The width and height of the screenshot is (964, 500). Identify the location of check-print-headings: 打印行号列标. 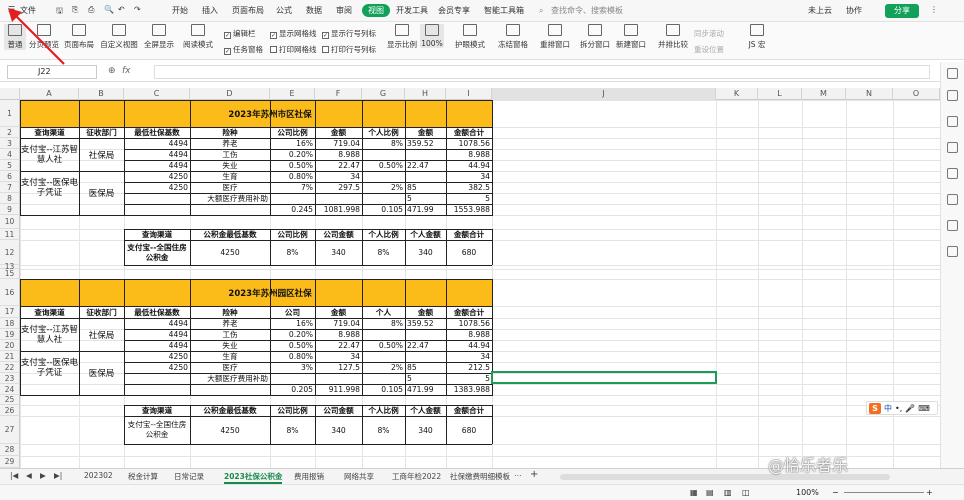
(349, 49).